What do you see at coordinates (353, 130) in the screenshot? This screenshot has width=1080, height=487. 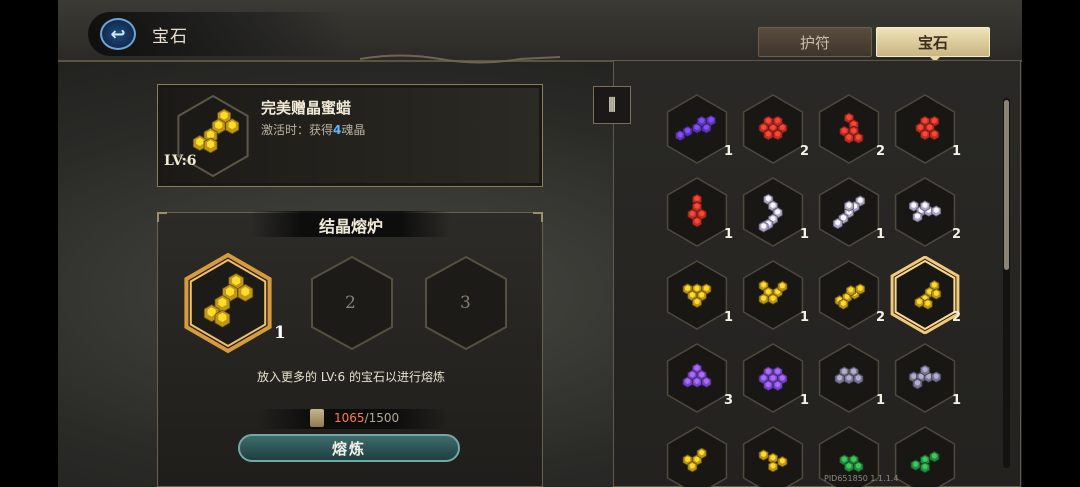 I see `gem-effect-suffix: 魂晶` at bounding box center [353, 130].